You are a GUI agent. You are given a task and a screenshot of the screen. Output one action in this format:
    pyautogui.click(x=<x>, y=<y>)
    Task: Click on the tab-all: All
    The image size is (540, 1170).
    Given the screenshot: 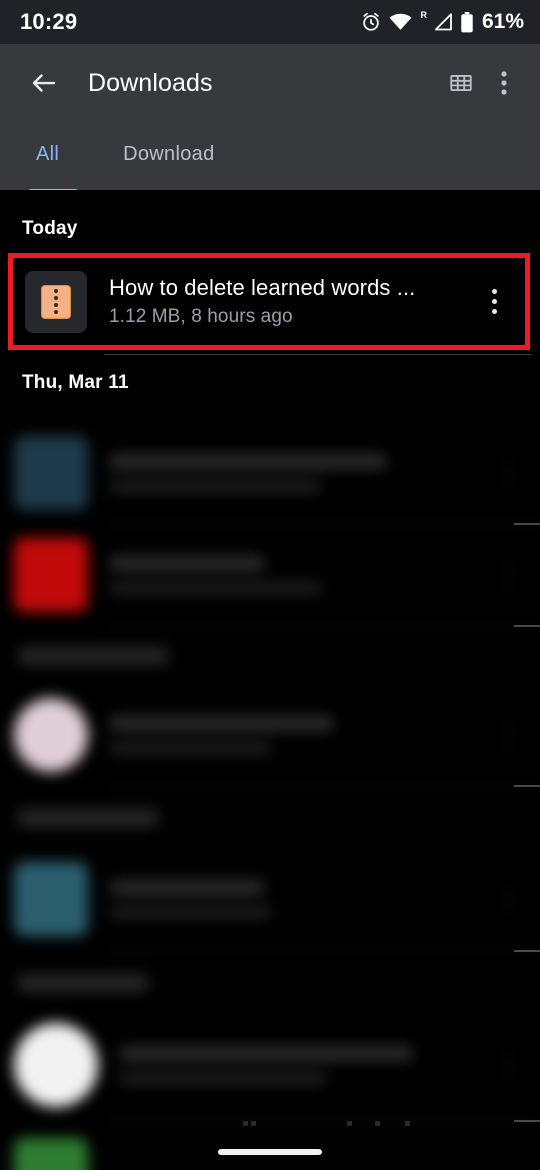 What is the action you would take?
    pyautogui.click(x=53, y=159)
    